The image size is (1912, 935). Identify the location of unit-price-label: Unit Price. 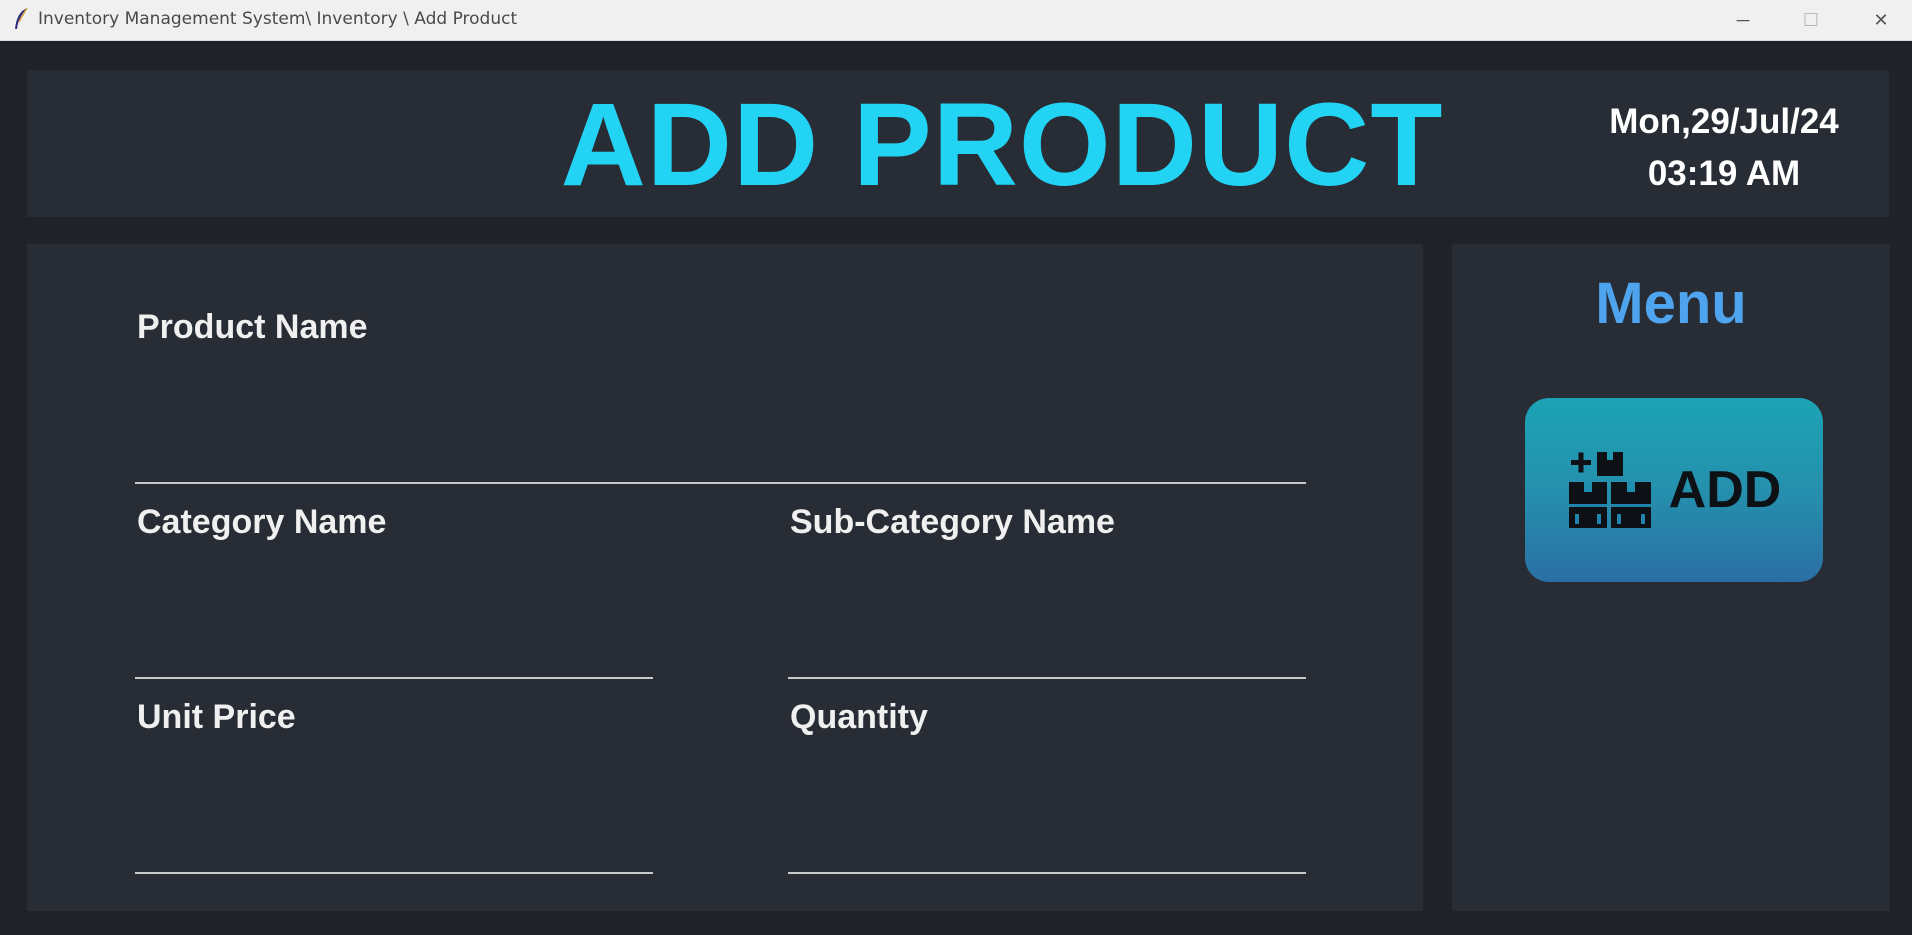
(216, 717).